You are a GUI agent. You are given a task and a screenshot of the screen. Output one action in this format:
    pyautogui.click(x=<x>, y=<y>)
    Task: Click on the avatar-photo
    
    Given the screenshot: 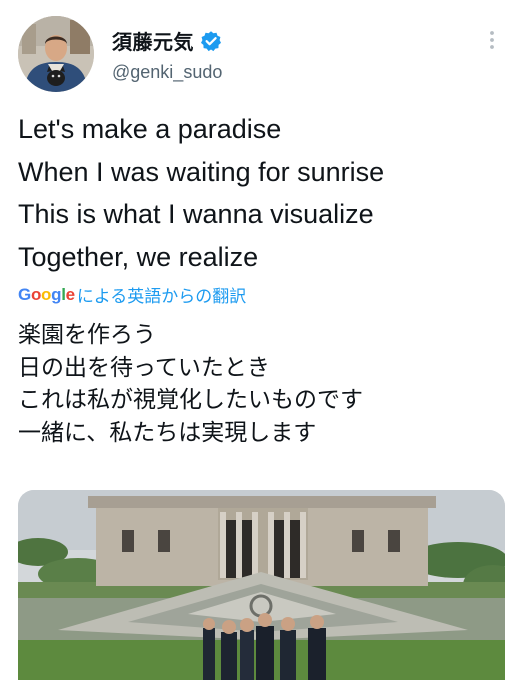 What is the action you would take?
    pyautogui.click(x=56, y=54)
    